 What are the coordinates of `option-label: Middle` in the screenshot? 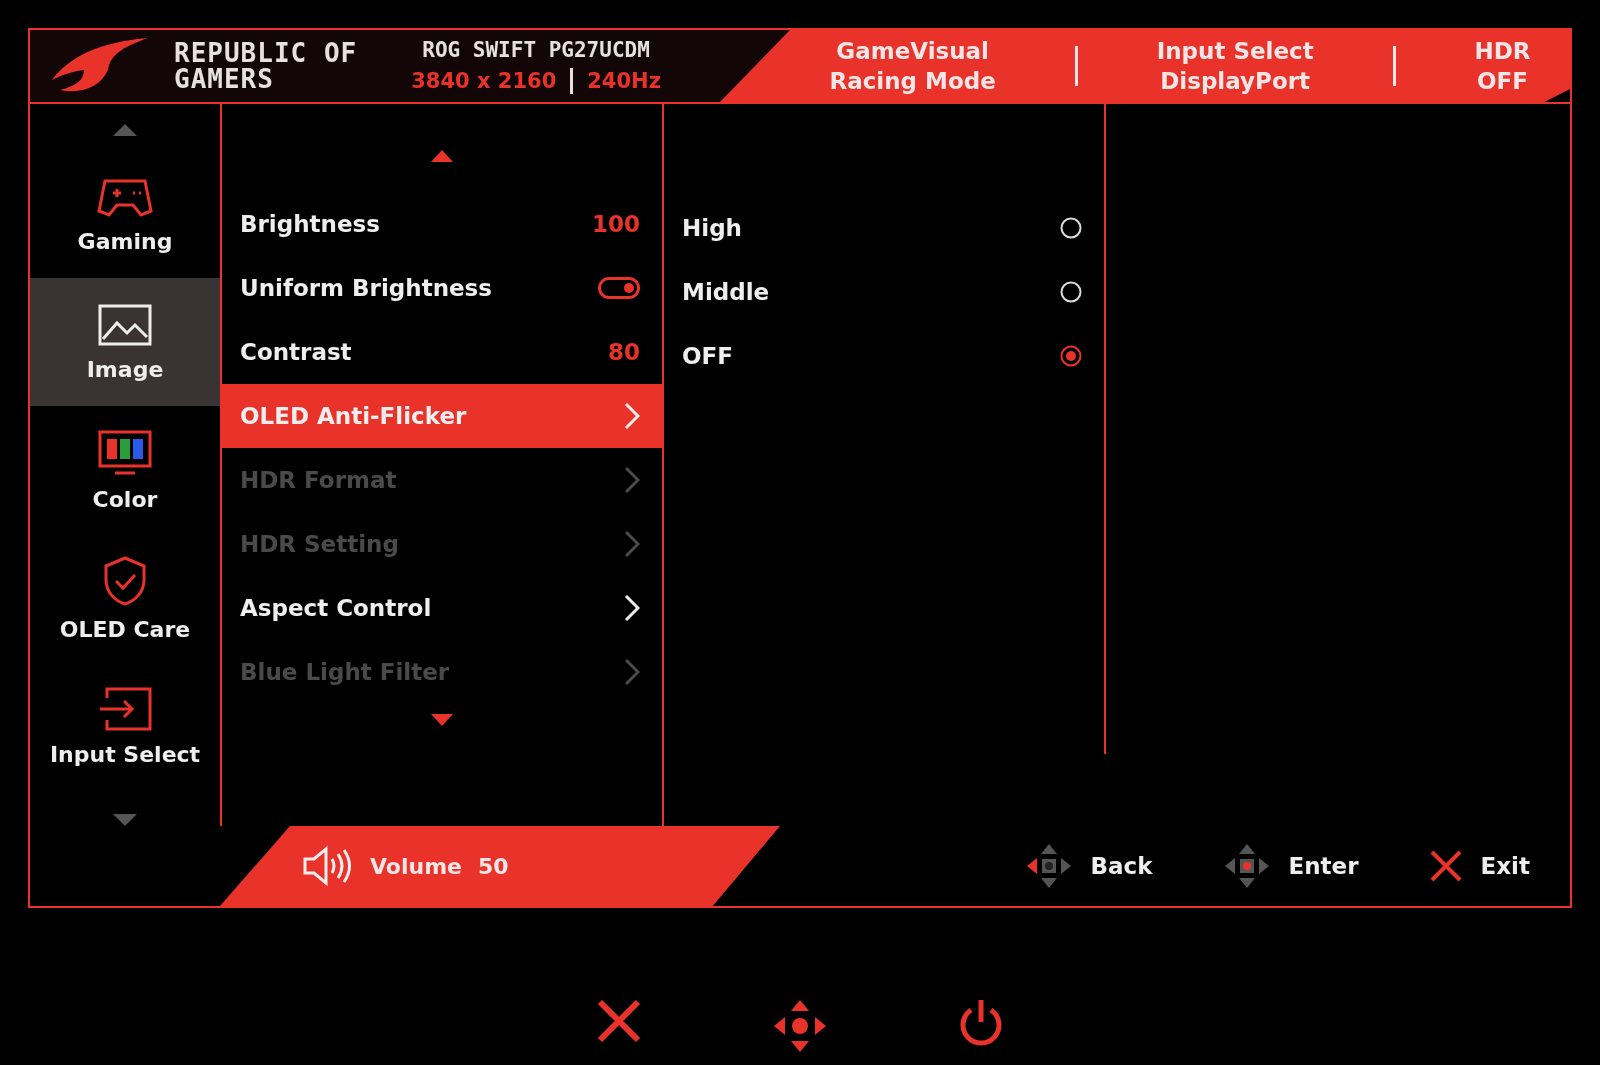 It's located at (726, 292).